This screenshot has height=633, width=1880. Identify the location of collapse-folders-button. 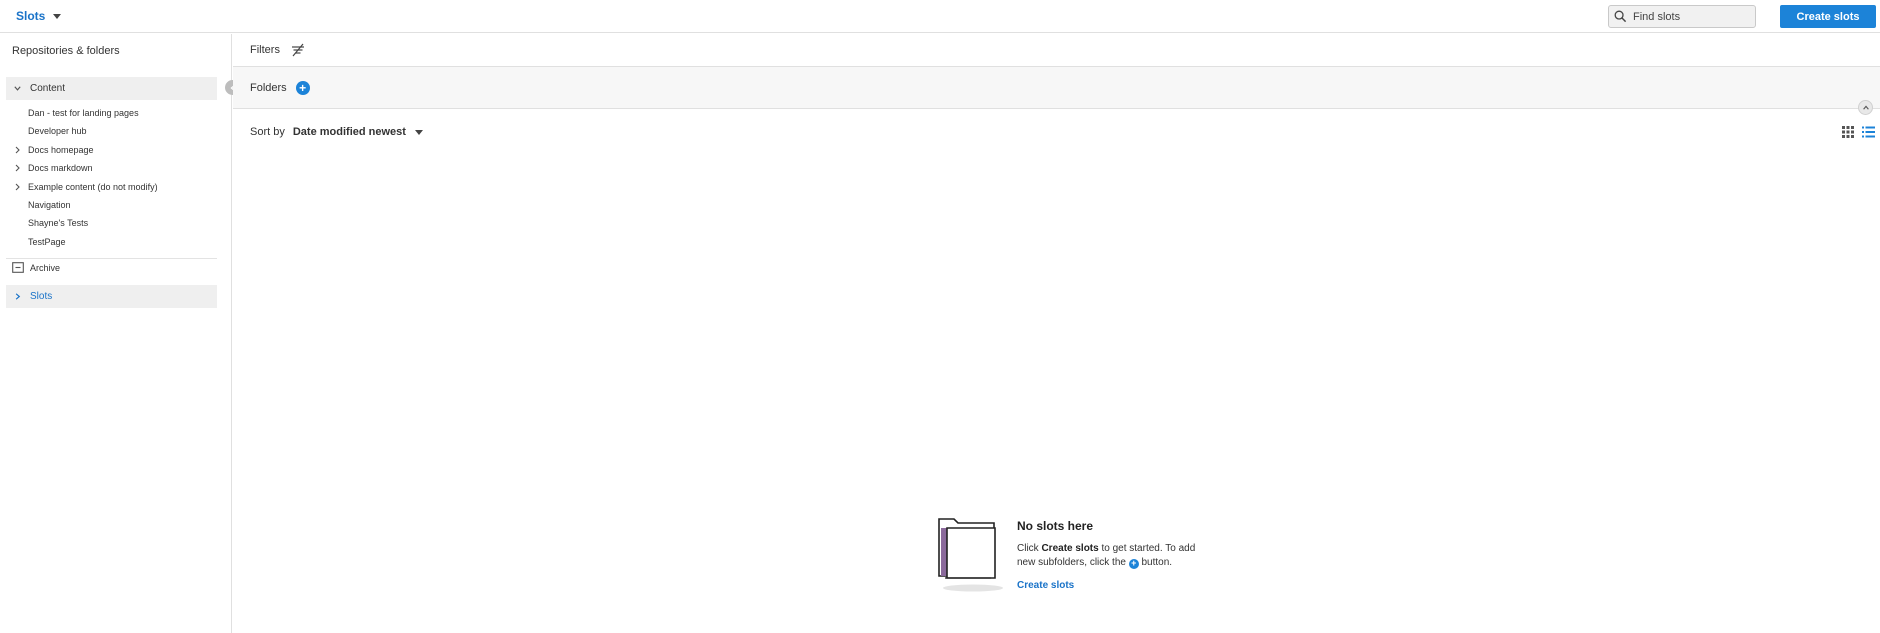
(1865, 107).